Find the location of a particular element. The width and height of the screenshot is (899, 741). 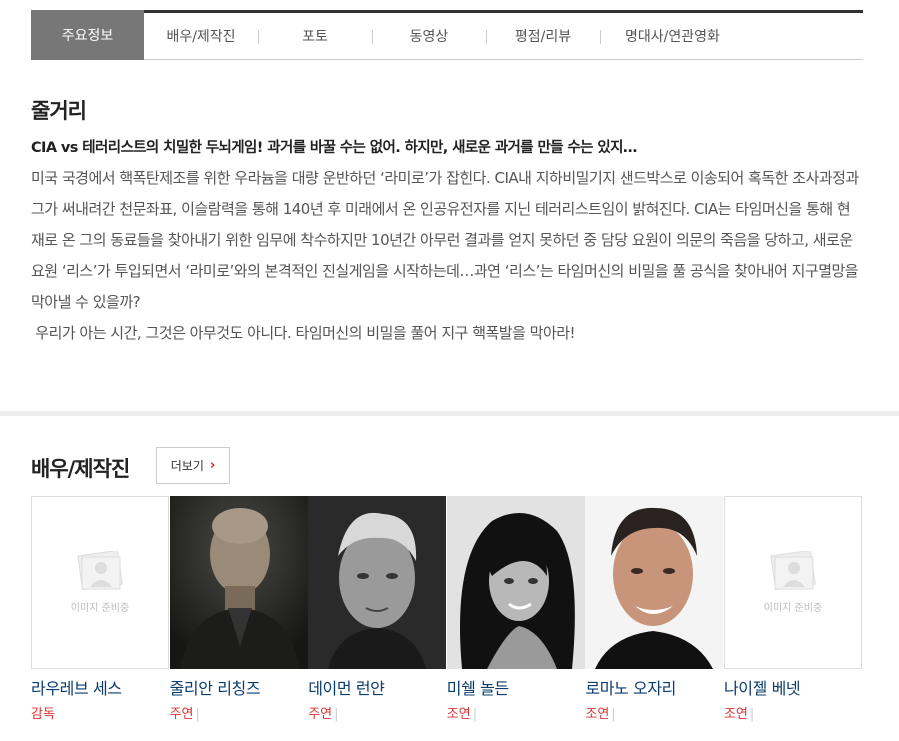

tab-bar: 주요정보 배우/제작진 포토 동영상 평점/리뷰 명대사/연관영화 is located at coordinates (447, 35).